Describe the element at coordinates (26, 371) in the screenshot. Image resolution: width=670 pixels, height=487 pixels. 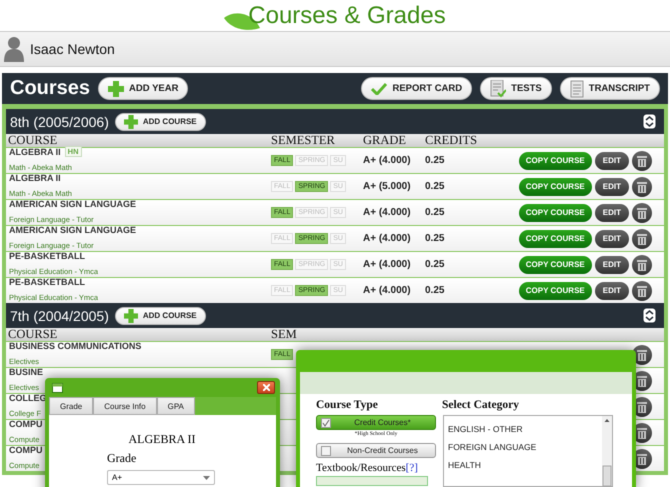
I see `course-name: BUSINE` at that location.